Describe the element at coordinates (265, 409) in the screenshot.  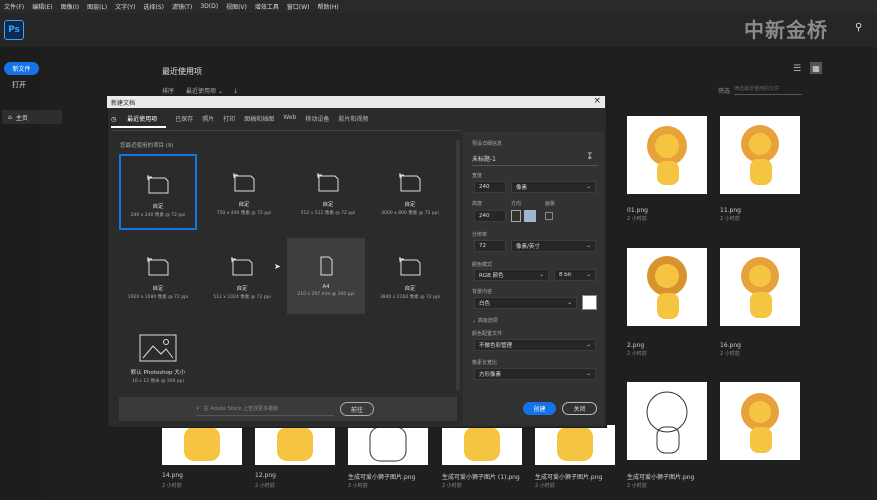
I see `stock-search-input: ⚲ 在 Adobe Stock 上查找更多模板` at that location.